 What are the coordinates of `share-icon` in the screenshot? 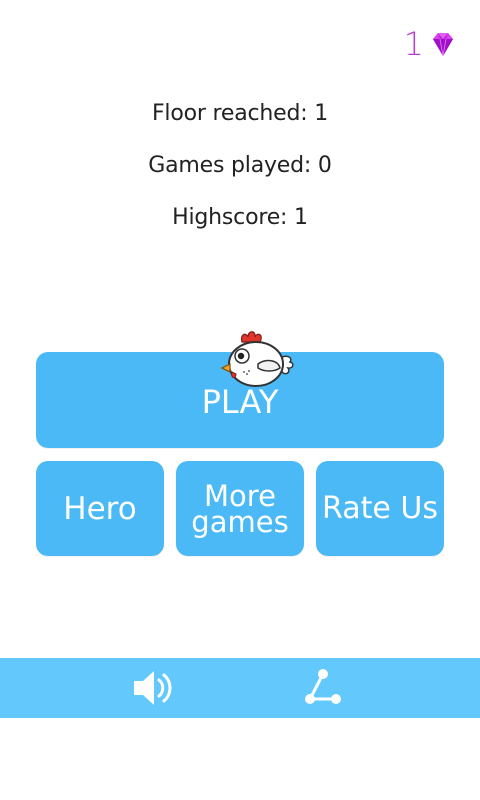 It's located at (323, 688).